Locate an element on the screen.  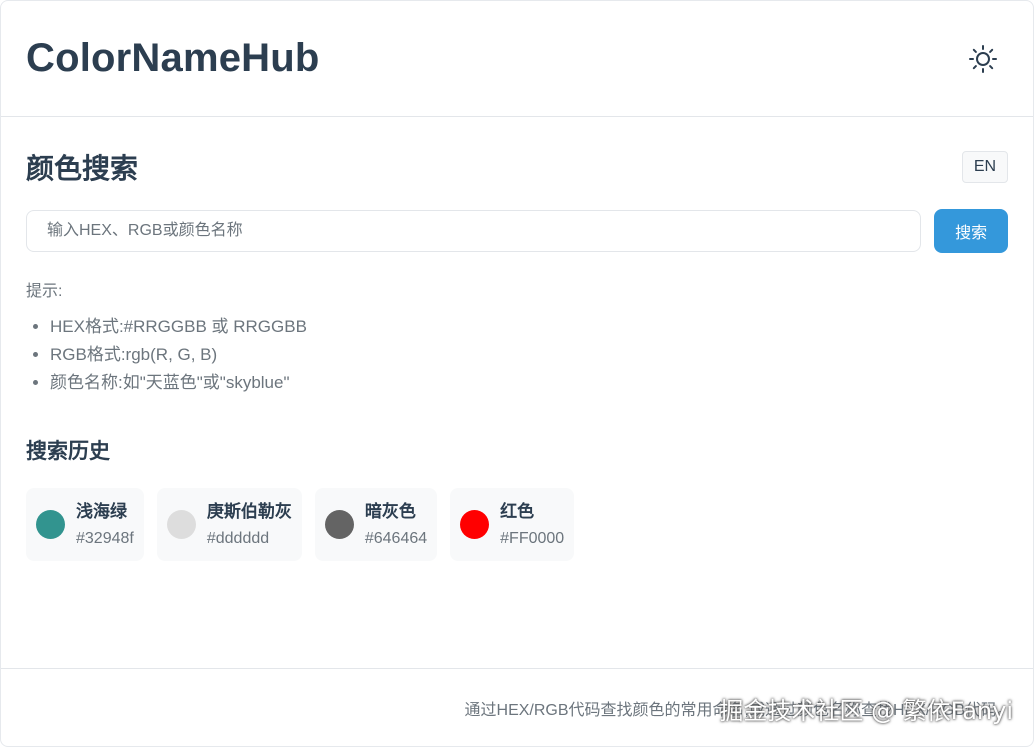
color-hex: #646464 is located at coordinates (396, 538).